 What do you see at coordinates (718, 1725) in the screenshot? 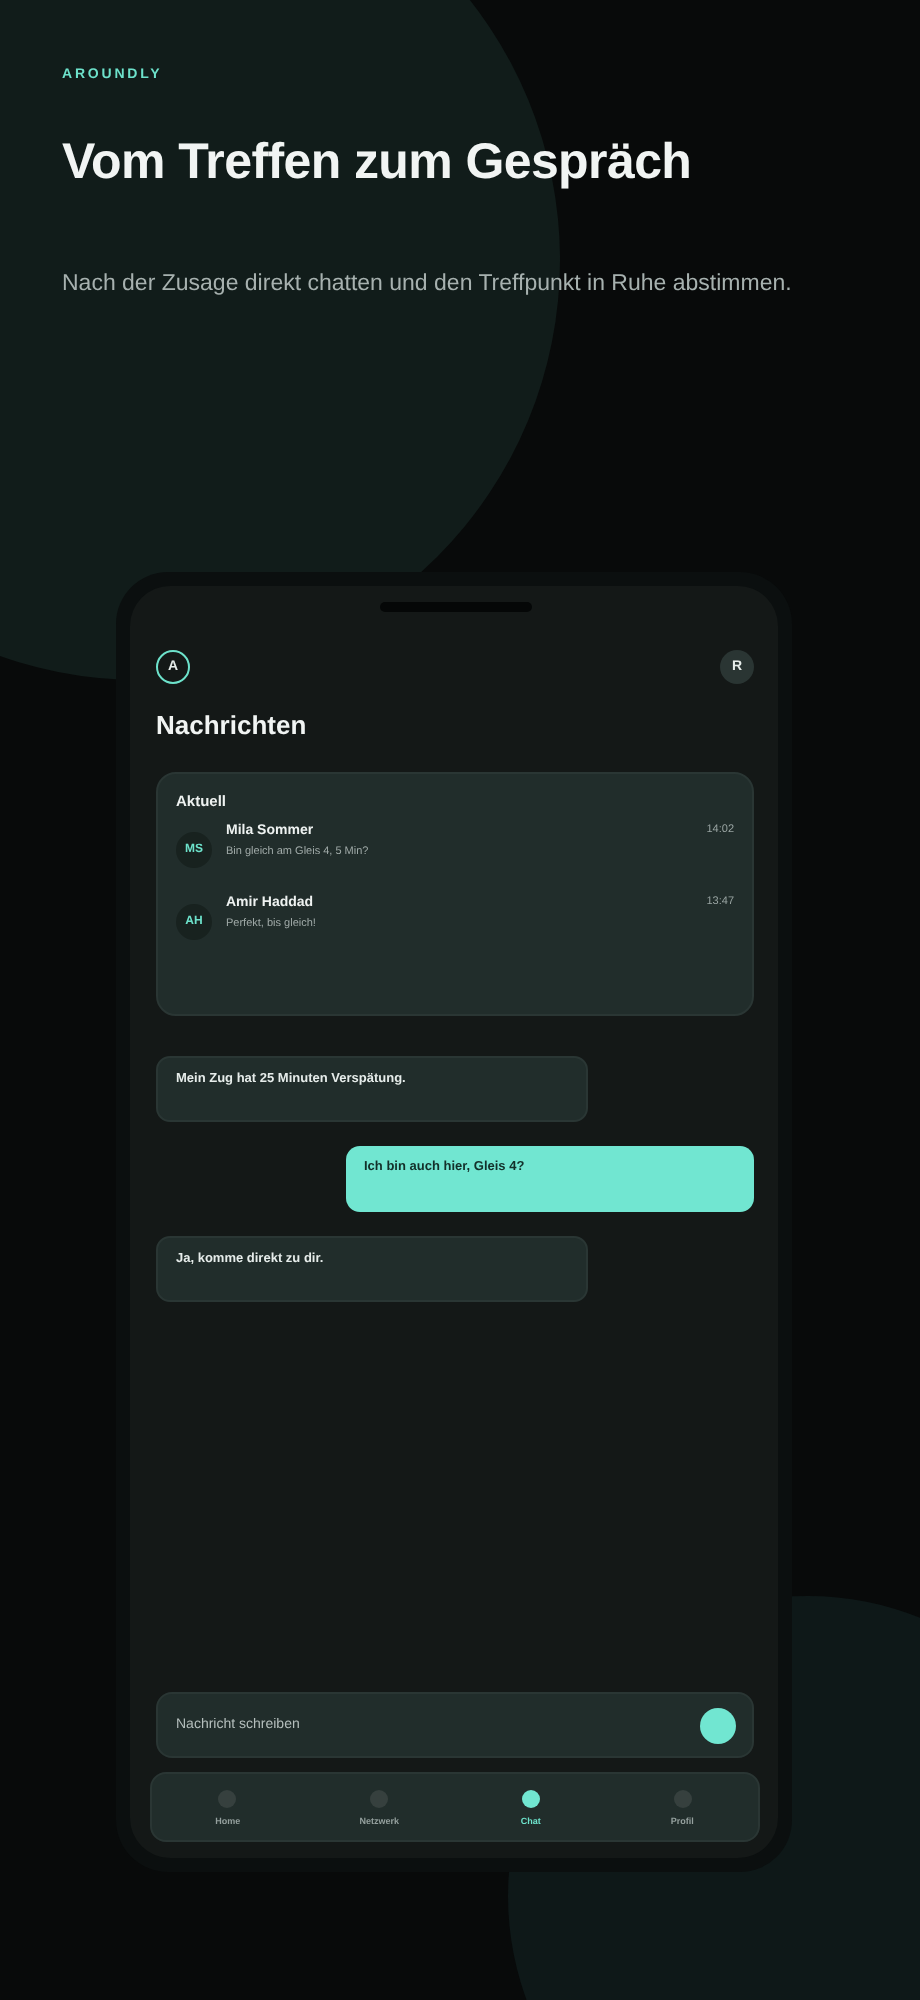
I see `send-button` at bounding box center [718, 1725].